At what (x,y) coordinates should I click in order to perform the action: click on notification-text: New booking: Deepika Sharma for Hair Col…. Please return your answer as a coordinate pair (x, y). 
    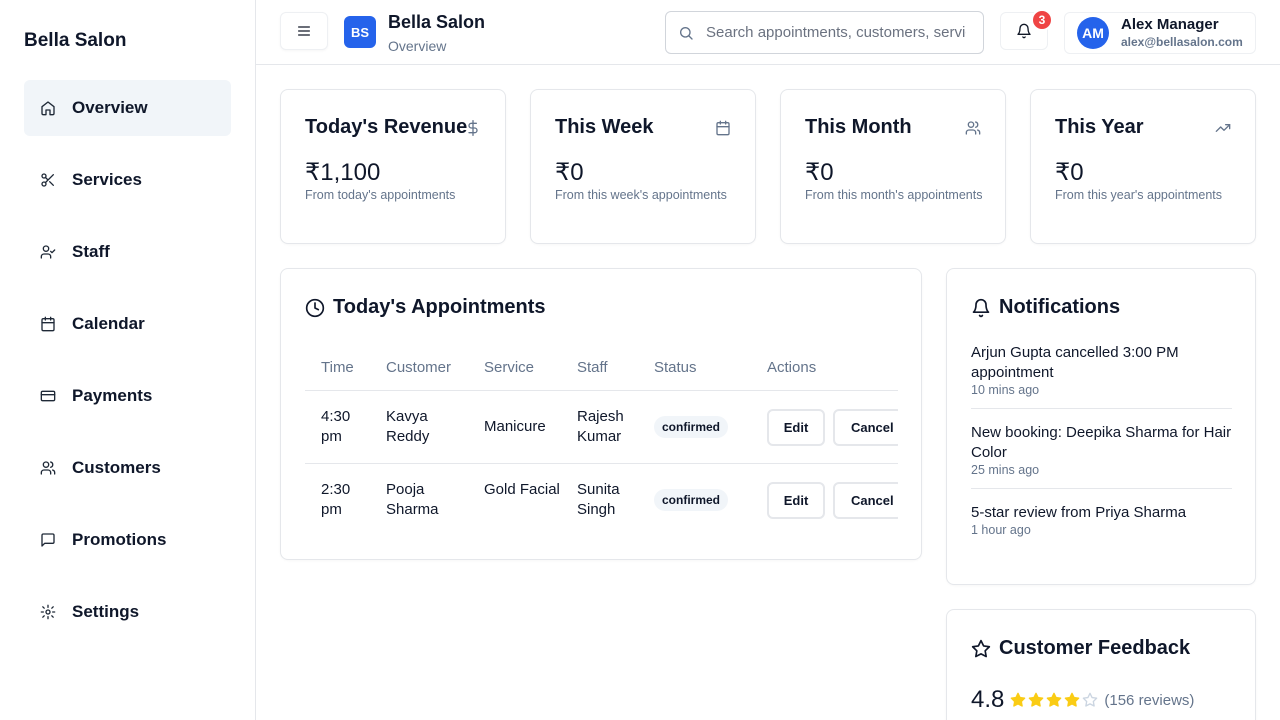
    Looking at the image, I should click on (1101, 442).